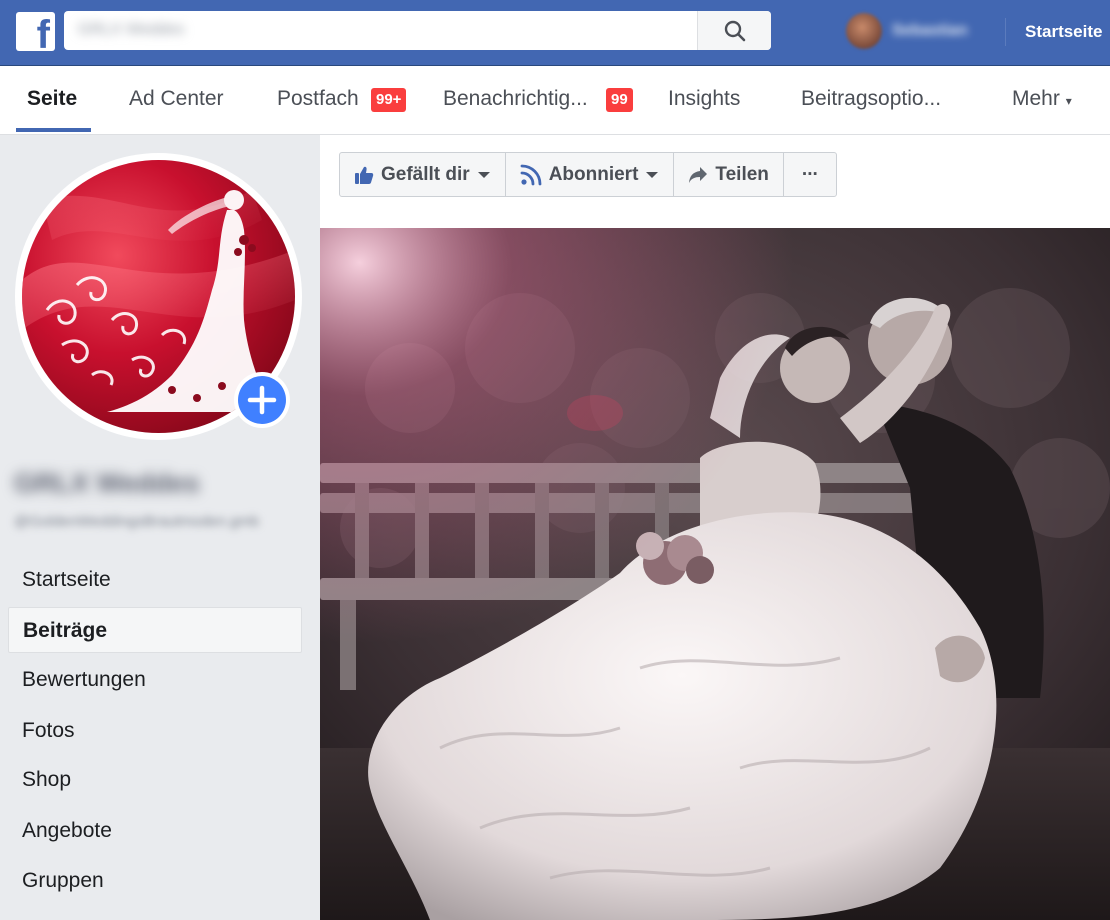 The width and height of the screenshot is (1110, 920). What do you see at coordinates (155, 831) in the screenshot?
I see `sidebar-item-angebote: Angebote` at bounding box center [155, 831].